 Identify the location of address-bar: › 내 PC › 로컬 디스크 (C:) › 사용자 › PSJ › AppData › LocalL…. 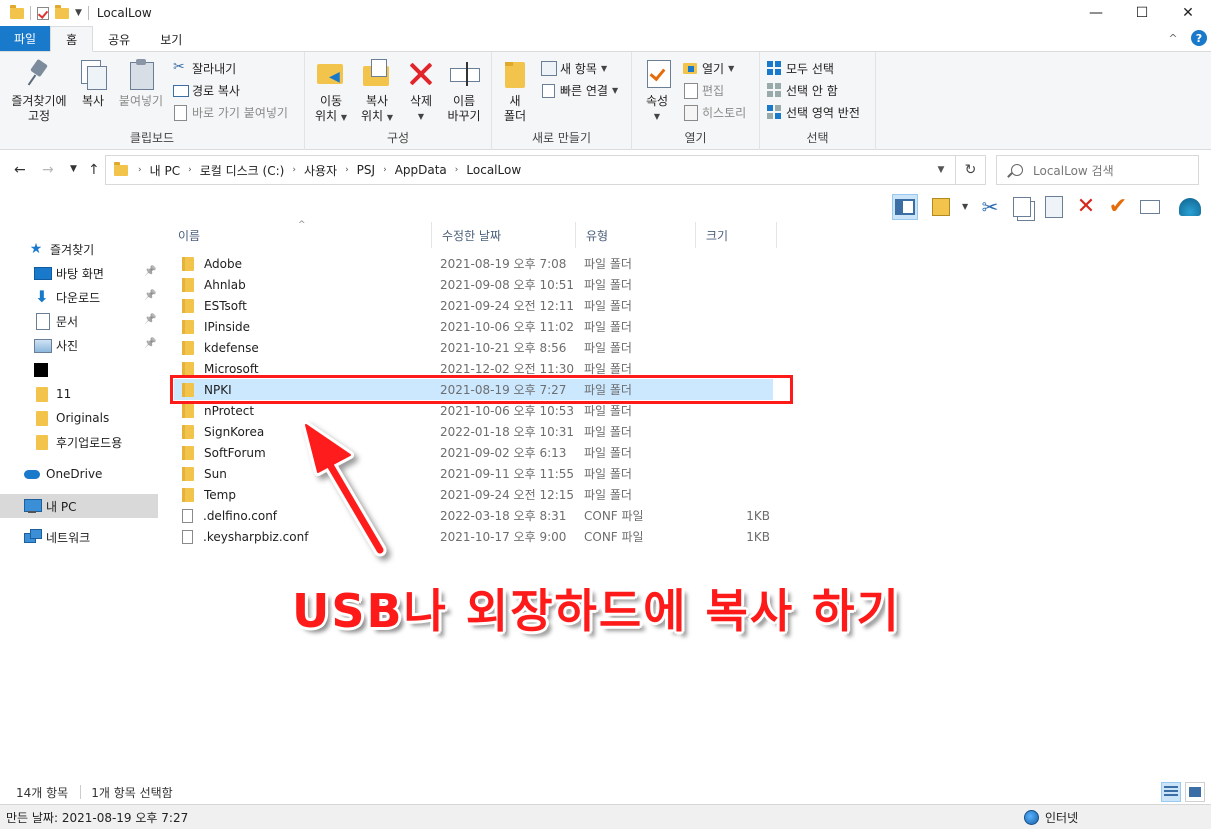
(545, 170).